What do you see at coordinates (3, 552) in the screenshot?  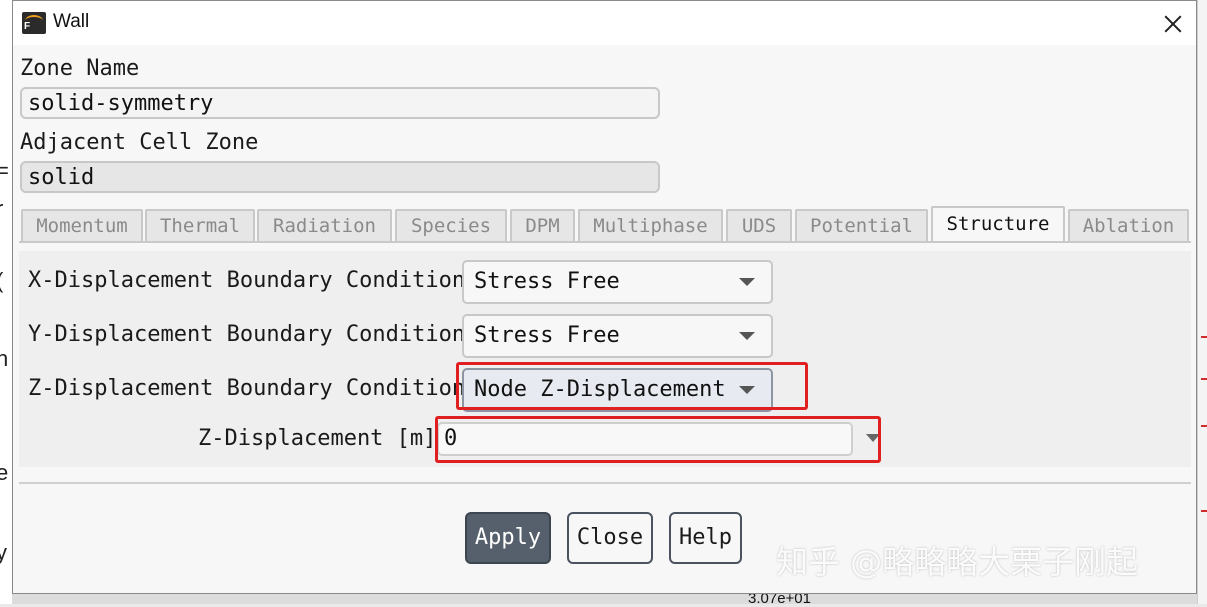 I see `background-glyph: y` at bounding box center [3, 552].